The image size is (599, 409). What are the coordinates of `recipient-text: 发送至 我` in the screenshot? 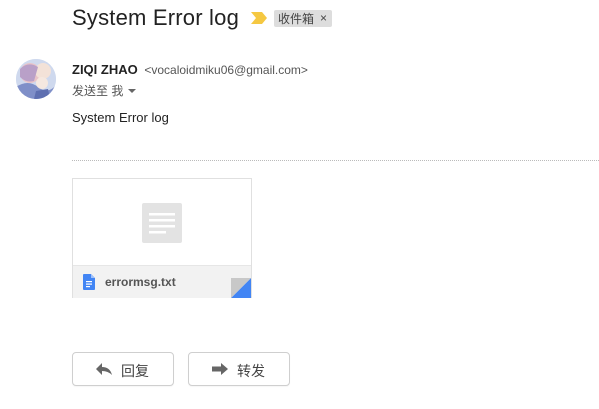 It's located at (98, 91).